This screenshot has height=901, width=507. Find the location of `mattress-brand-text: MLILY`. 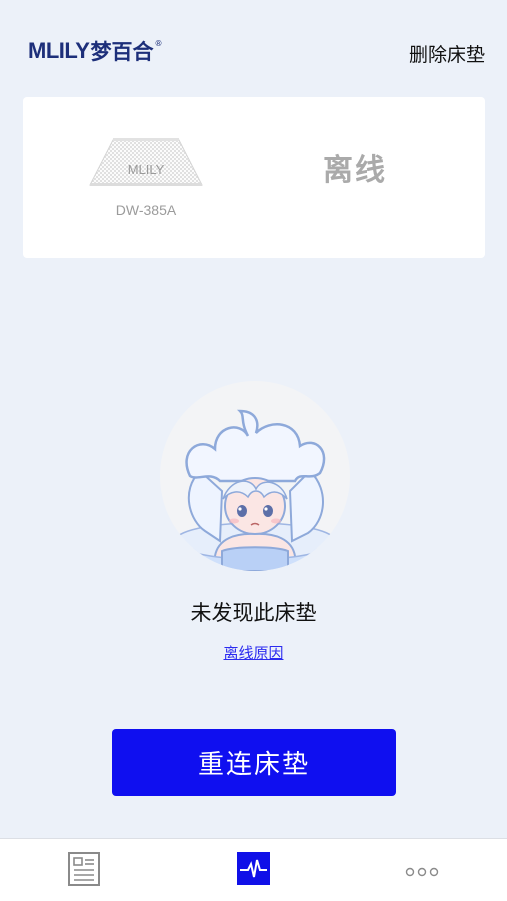

mattress-brand-text: MLILY is located at coordinates (146, 169).